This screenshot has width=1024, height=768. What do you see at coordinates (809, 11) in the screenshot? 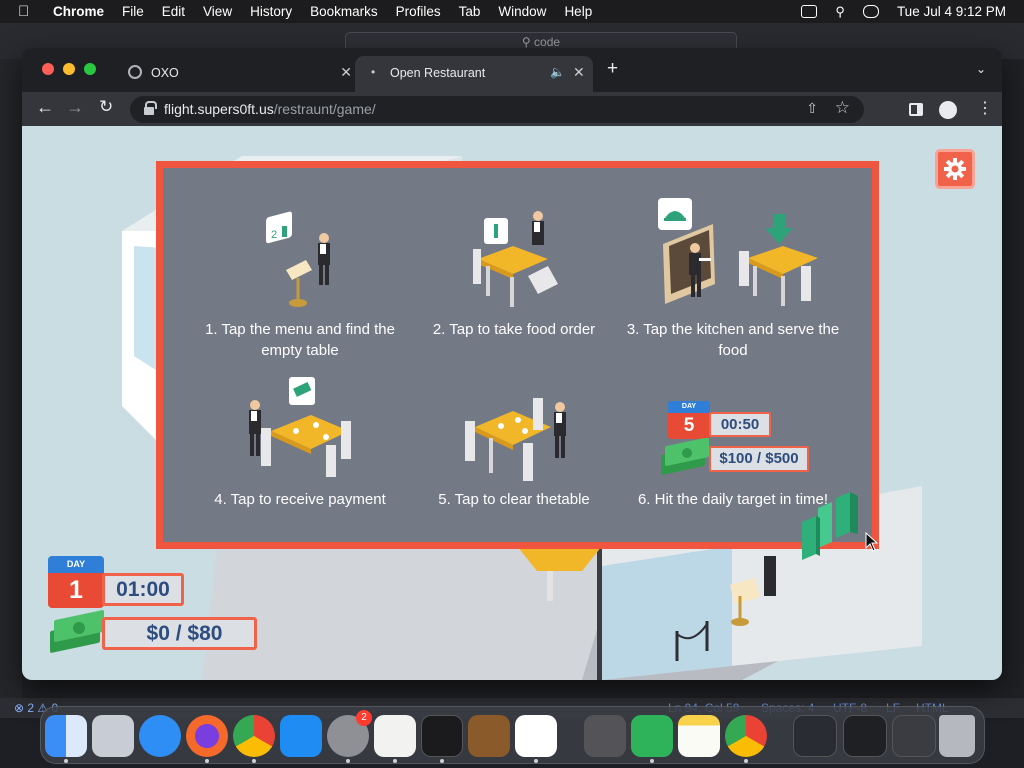
I see `screen-mirroring-icon` at bounding box center [809, 11].